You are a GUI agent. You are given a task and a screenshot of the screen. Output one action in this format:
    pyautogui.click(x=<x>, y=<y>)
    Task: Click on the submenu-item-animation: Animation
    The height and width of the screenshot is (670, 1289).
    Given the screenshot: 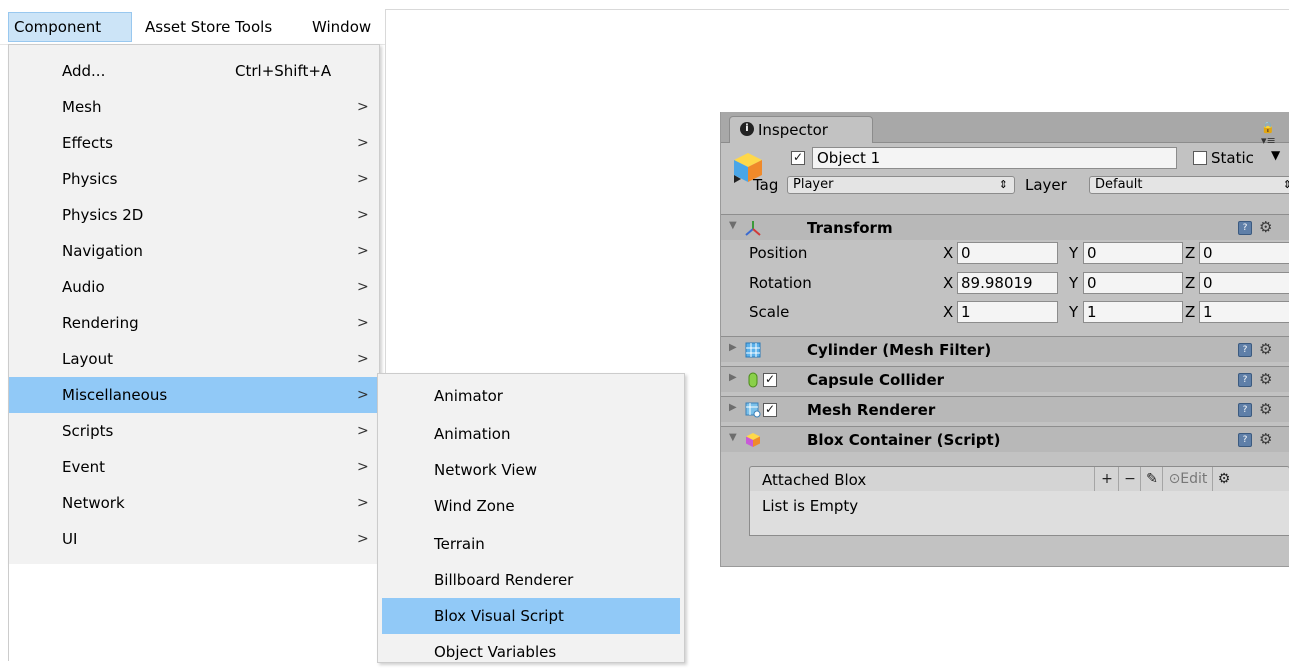 What is the action you would take?
    pyautogui.click(x=531, y=434)
    